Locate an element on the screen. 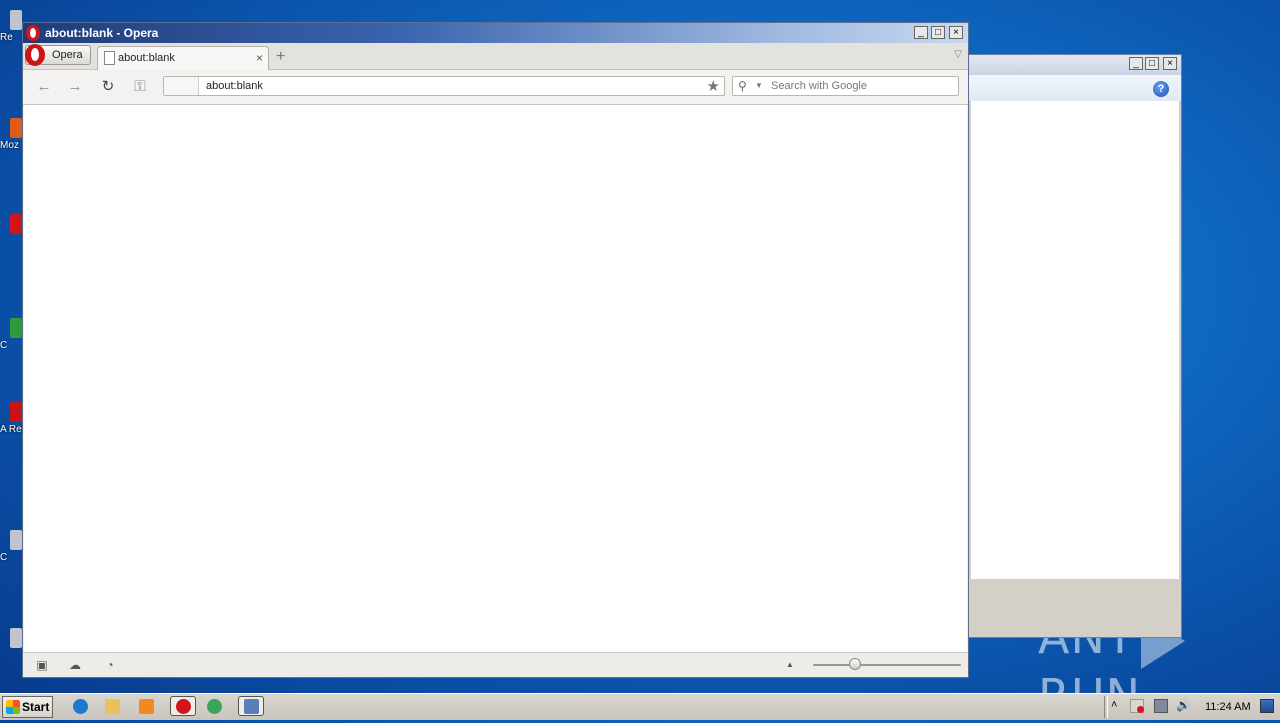 Image resolution: width=1280 pixels, height=723 pixels. search-box: ⚲ ▼ Search with Google is located at coordinates (845, 86).